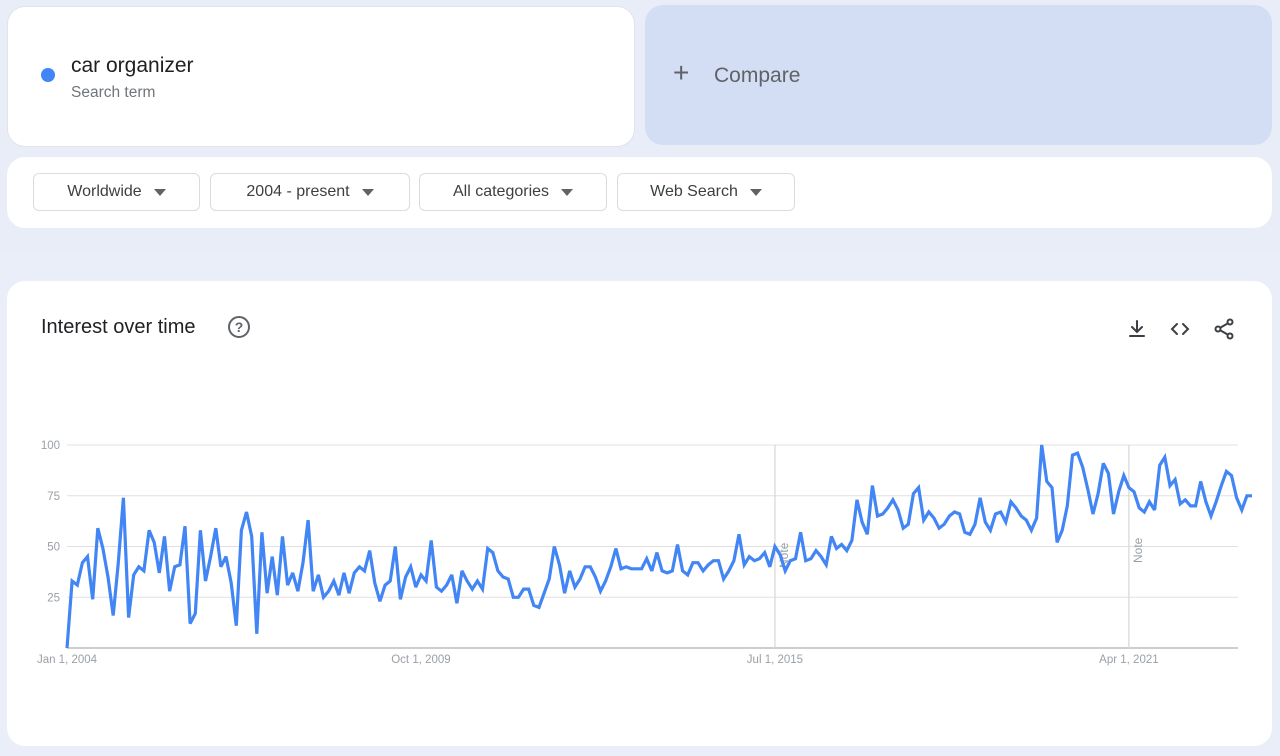 This screenshot has height=756, width=1280. Describe the element at coordinates (53, 497) in the screenshot. I see `y-tick-label: 75` at that location.